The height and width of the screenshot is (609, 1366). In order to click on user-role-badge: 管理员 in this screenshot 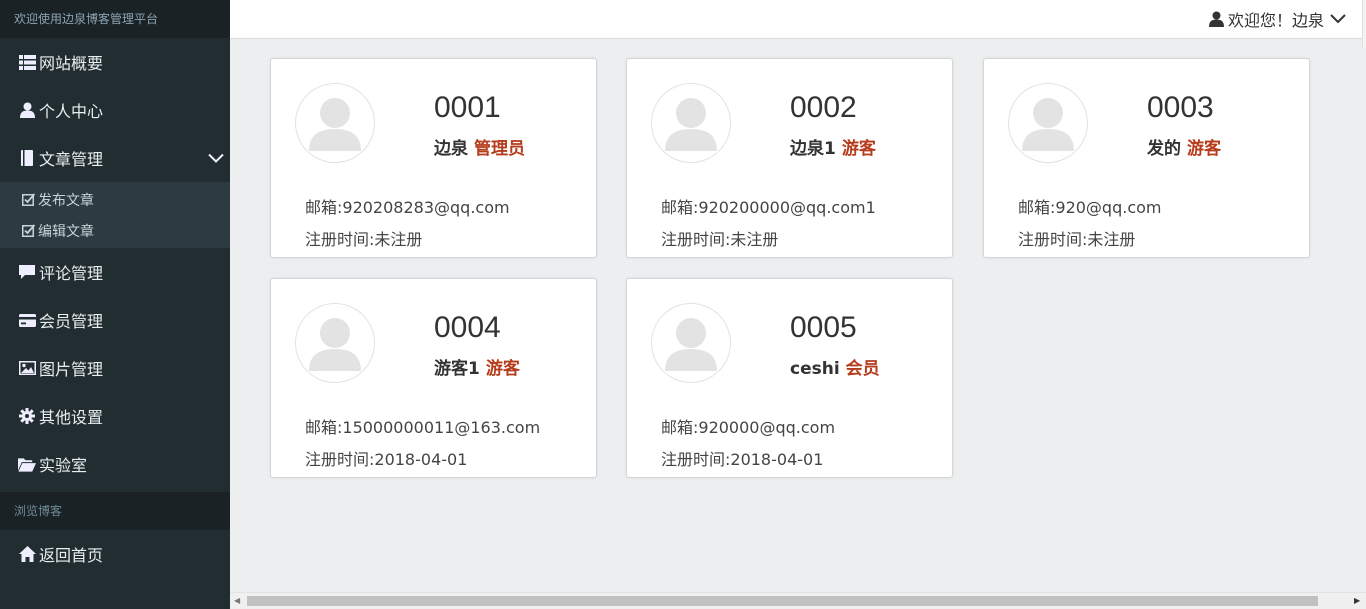, I will do `click(499, 149)`.